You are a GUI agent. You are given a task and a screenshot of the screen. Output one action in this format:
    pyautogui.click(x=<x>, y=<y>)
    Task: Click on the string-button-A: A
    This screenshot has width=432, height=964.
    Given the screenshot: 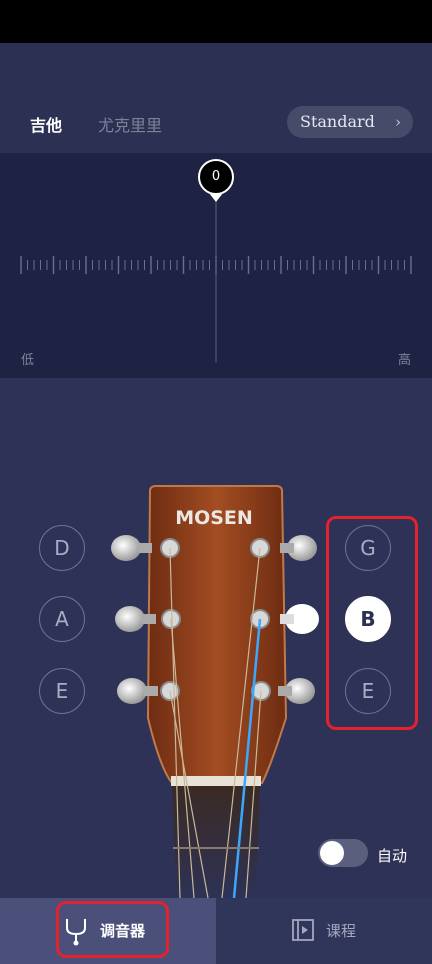 What is the action you would take?
    pyautogui.click(x=62, y=619)
    